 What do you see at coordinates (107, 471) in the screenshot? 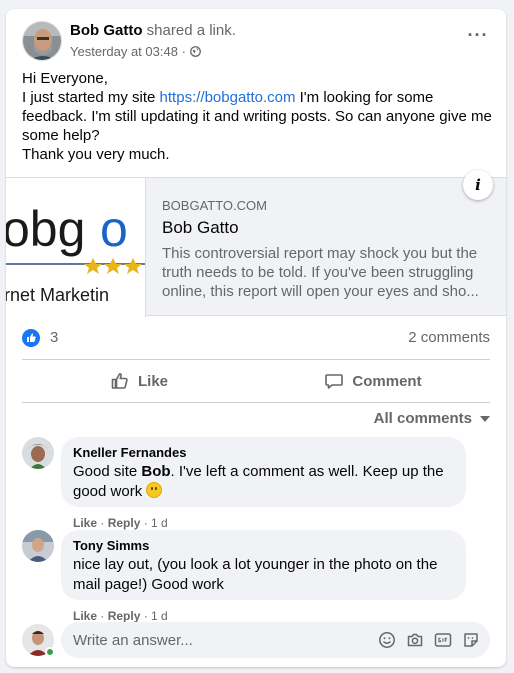
I see `comment-text-before: Good site` at bounding box center [107, 471].